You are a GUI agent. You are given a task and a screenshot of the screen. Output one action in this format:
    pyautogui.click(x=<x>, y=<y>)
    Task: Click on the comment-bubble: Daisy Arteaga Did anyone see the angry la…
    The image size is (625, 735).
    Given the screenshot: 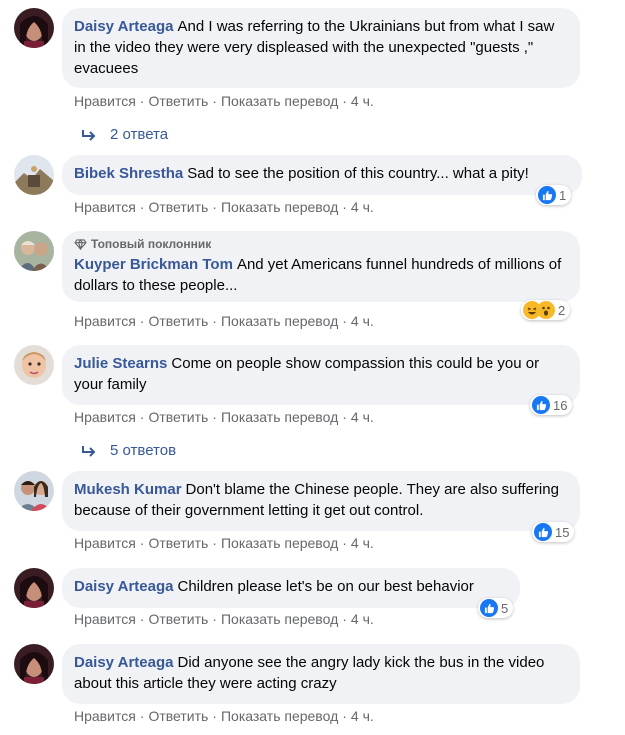 What is the action you would take?
    pyautogui.click(x=321, y=674)
    